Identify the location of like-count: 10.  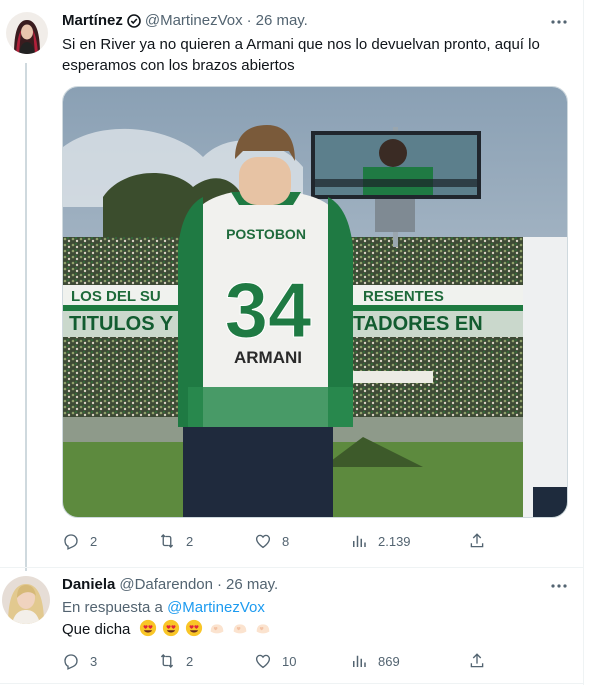
(289, 661).